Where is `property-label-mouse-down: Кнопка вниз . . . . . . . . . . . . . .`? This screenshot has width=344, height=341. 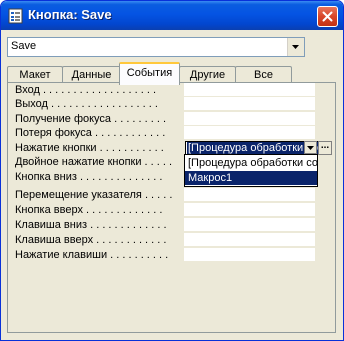
property-label-mouse-down: Кнопка вниз . . . . . . . . . . . . . . is located at coordinates (89, 177).